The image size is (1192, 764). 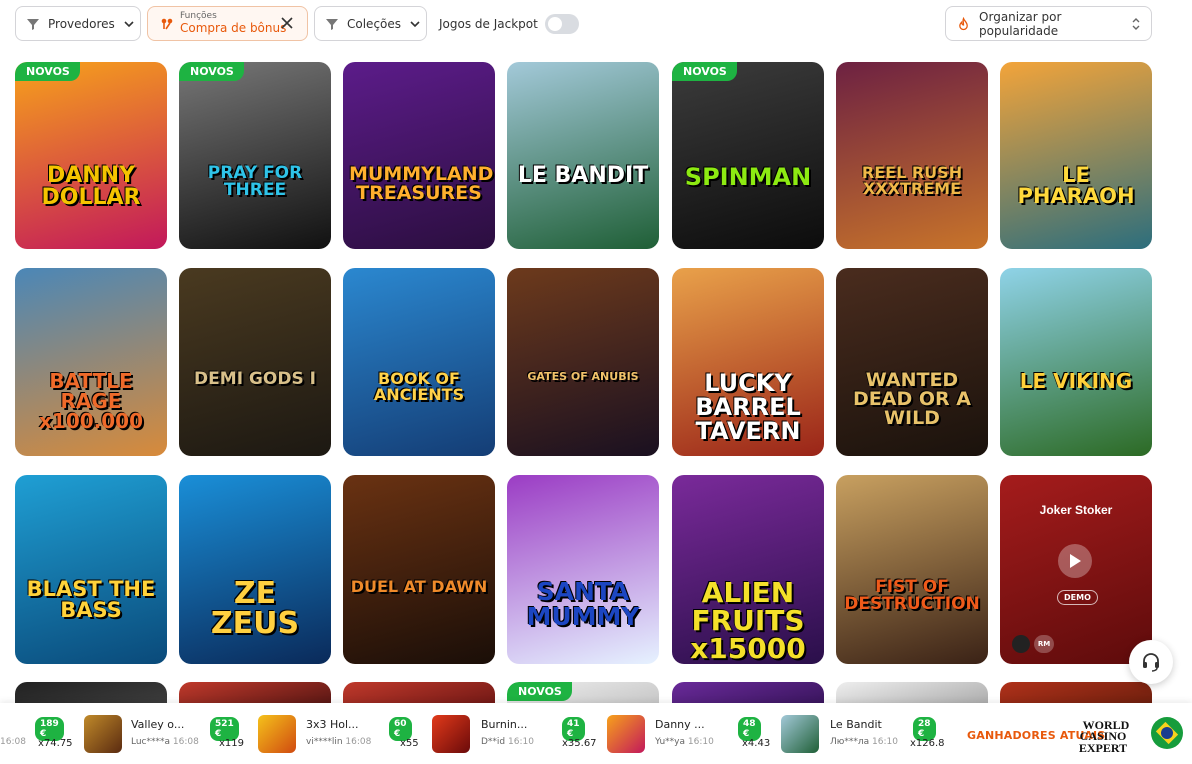 What do you see at coordinates (419, 586) in the screenshot?
I see `game-title: DUEL AT DAWN` at bounding box center [419, 586].